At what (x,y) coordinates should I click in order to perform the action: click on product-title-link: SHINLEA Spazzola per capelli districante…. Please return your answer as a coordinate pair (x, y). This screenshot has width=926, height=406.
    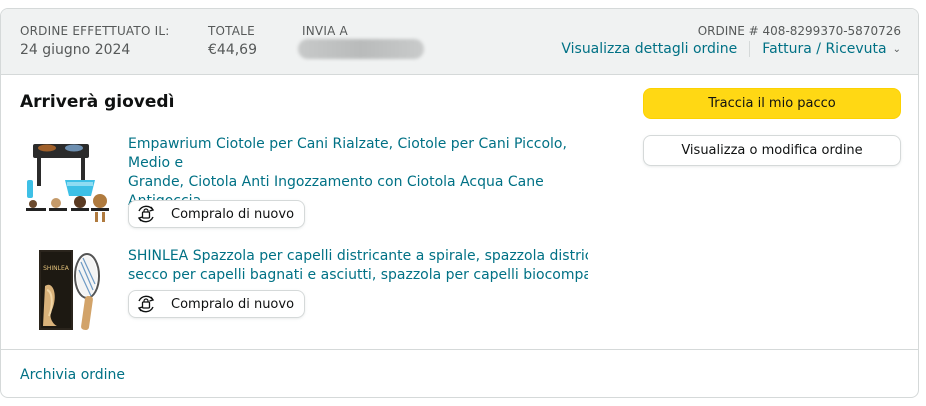
    Looking at the image, I should click on (358, 266).